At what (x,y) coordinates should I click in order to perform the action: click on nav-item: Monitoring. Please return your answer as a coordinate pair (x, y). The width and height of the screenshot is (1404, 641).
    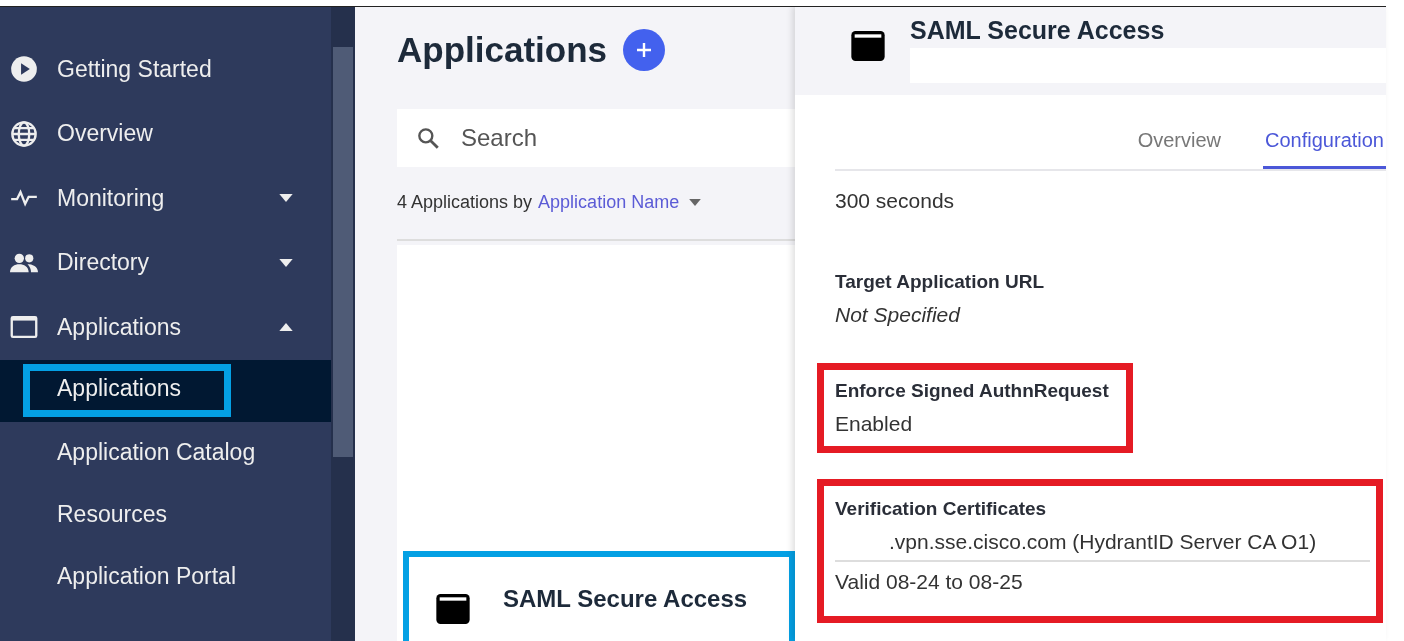
    Looking at the image, I should click on (165, 198).